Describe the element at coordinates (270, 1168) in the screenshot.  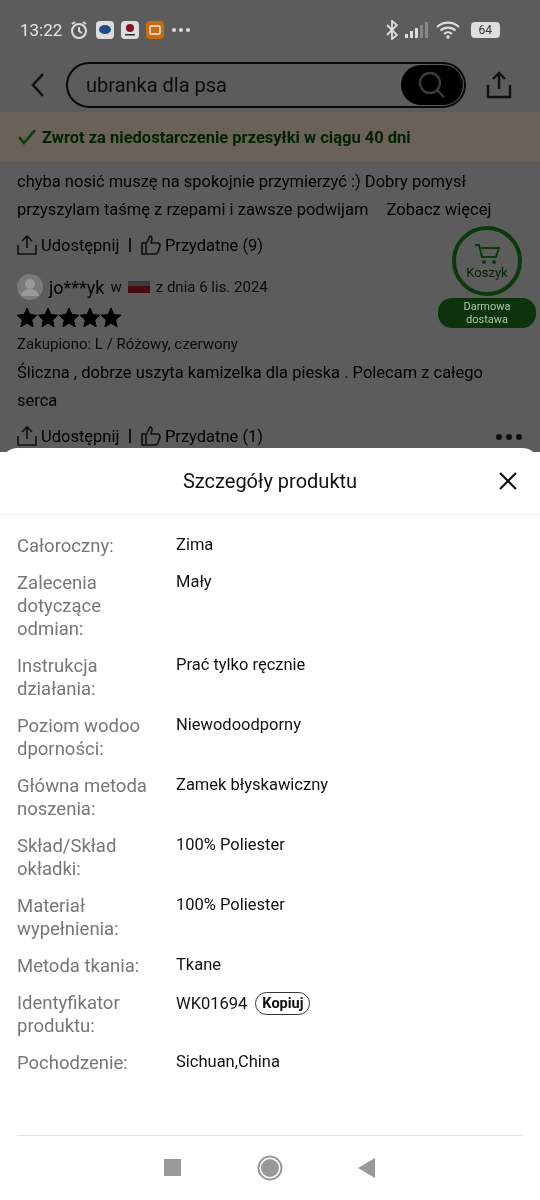
I see `home-icon` at that location.